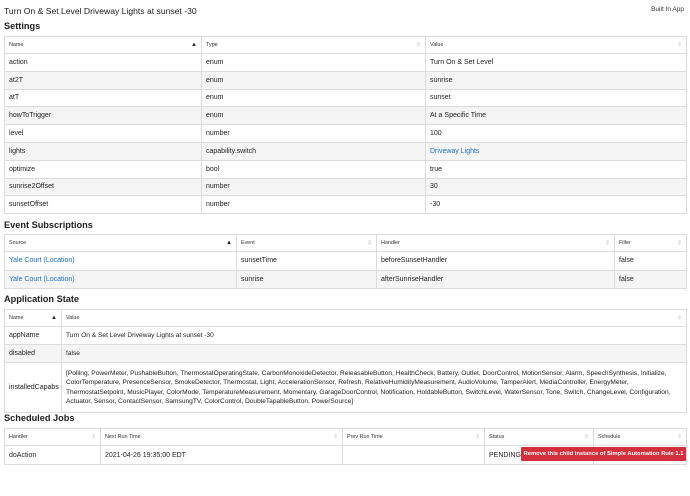 Image resolution: width=690 pixels, height=496 pixels. Describe the element at coordinates (454, 151) in the screenshot. I see `settings-value-link: Driveway Lights` at that location.